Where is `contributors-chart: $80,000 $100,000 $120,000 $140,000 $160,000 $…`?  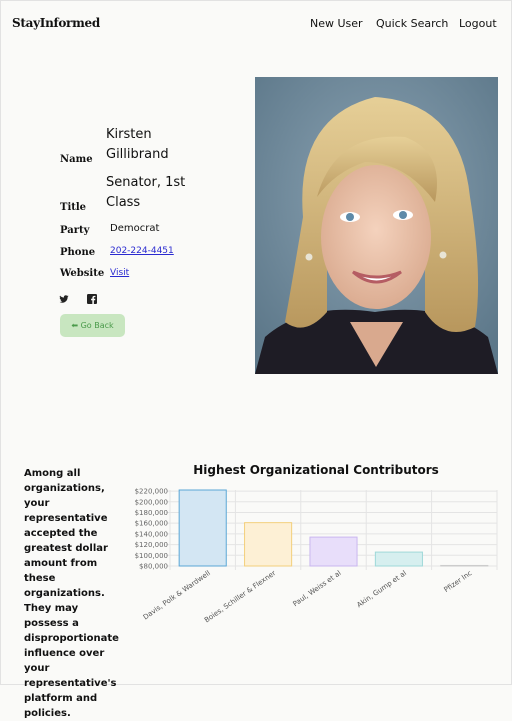
contributors-chart: $80,000 $100,000 $120,000 $140,000 $160,000 $… is located at coordinates (316, 556).